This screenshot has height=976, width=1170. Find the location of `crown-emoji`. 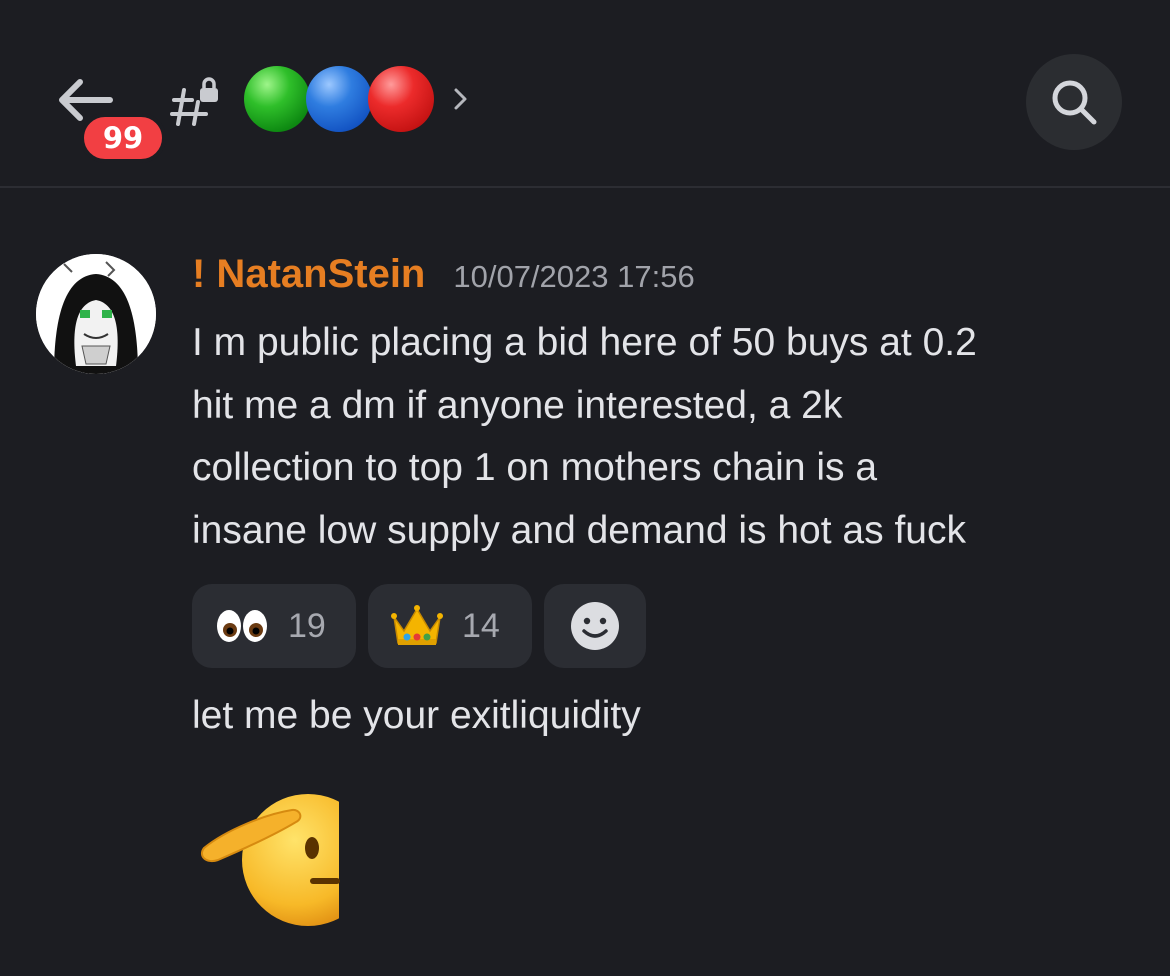

crown-emoji is located at coordinates (417, 625).